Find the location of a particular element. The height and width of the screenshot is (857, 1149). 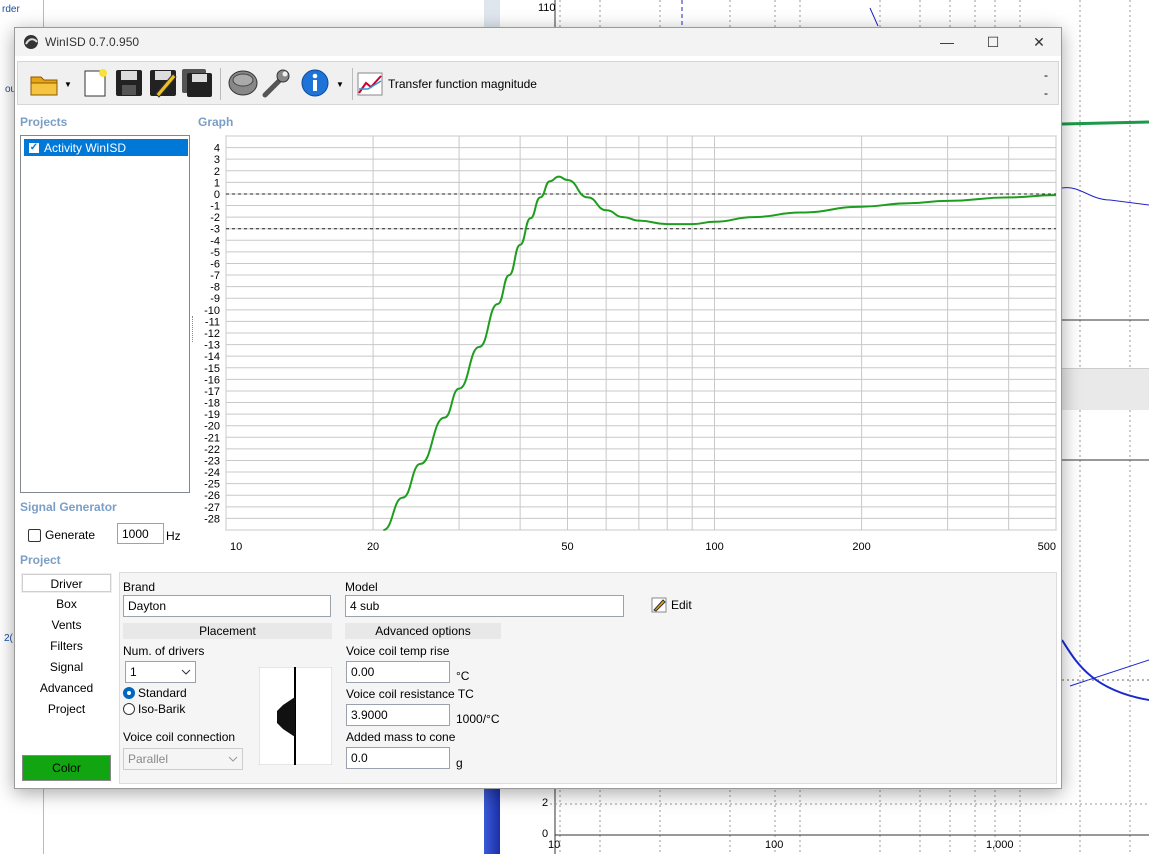

driver-placement-diagram is located at coordinates (295, 716).